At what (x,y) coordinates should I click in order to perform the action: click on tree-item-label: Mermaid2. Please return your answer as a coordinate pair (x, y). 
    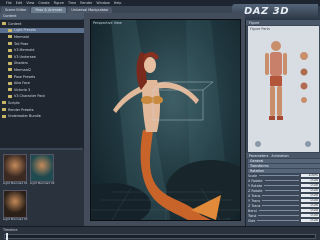
    Looking at the image, I should click on (22, 69).